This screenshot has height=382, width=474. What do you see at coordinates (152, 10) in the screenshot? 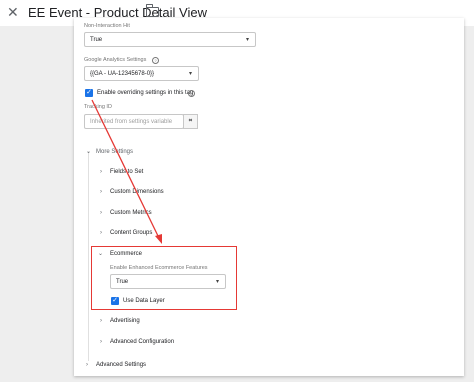
I see `folder-icon` at bounding box center [152, 10].